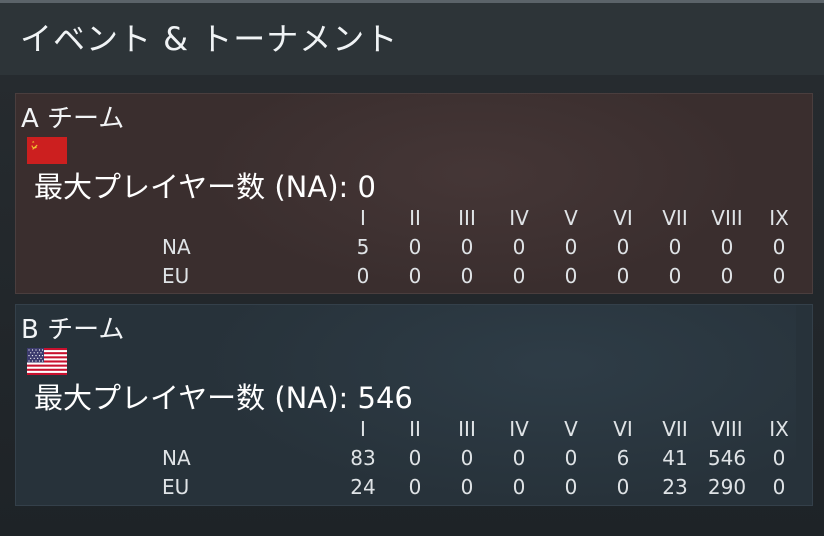 This screenshot has height=536, width=824. I want to click on table-cell: 83, so click(363, 458).